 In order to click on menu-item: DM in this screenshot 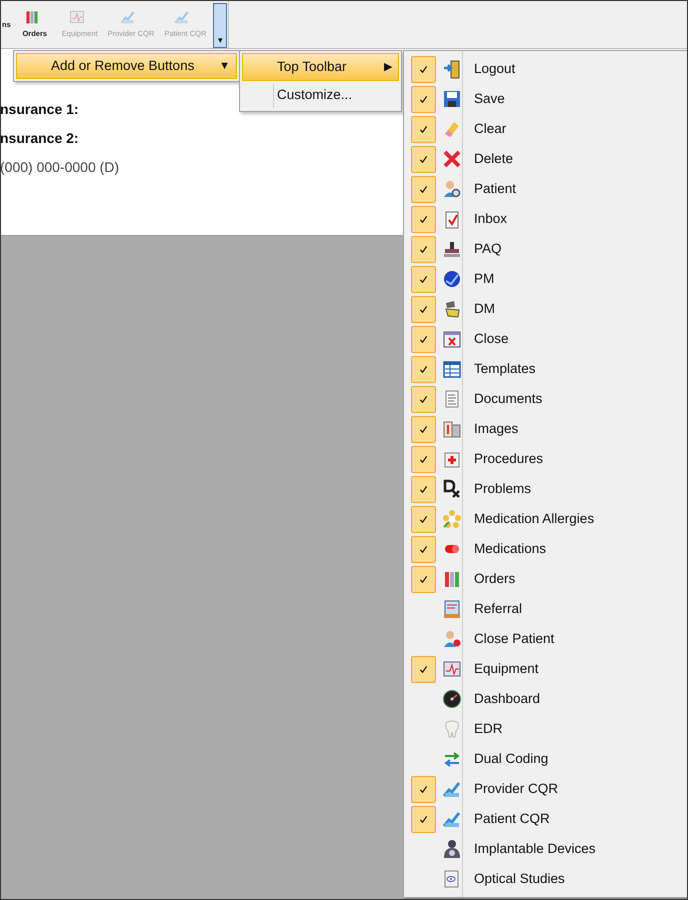, I will do `click(484, 309)`.